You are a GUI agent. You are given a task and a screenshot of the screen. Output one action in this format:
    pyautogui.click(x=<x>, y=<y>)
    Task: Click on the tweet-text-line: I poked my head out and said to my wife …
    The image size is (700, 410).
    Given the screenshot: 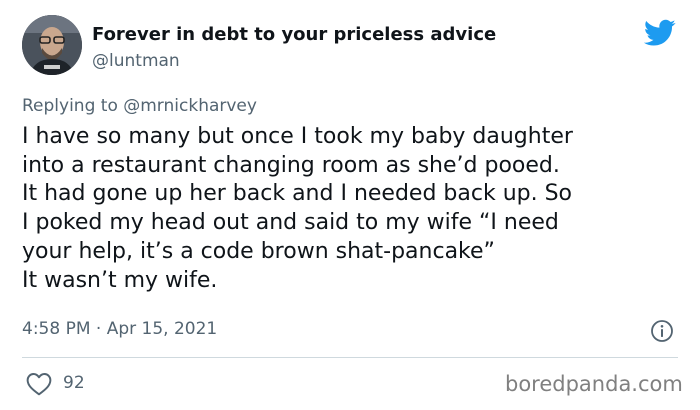 What is the action you would take?
    pyautogui.click(x=290, y=223)
    